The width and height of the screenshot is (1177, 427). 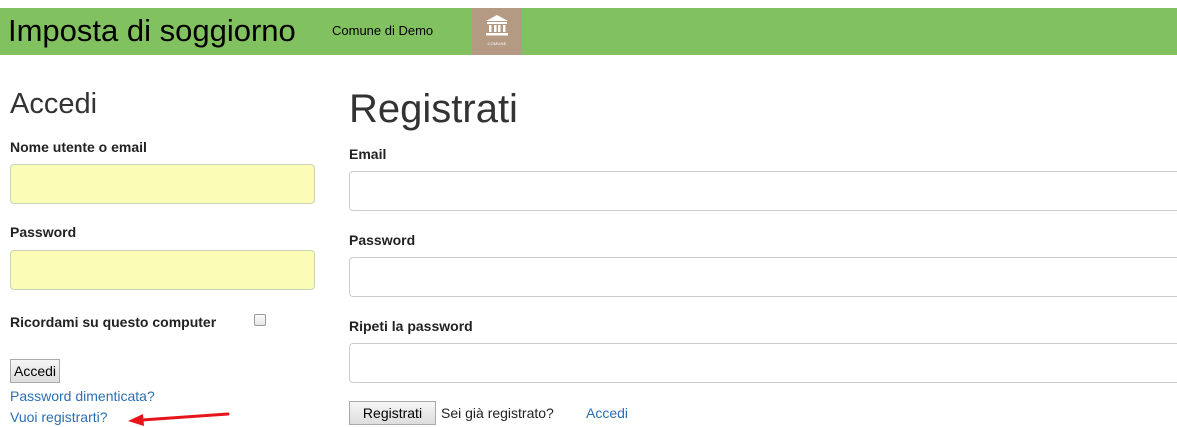 I want to click on register-heading: Registrati, so click(x=433, y=109).